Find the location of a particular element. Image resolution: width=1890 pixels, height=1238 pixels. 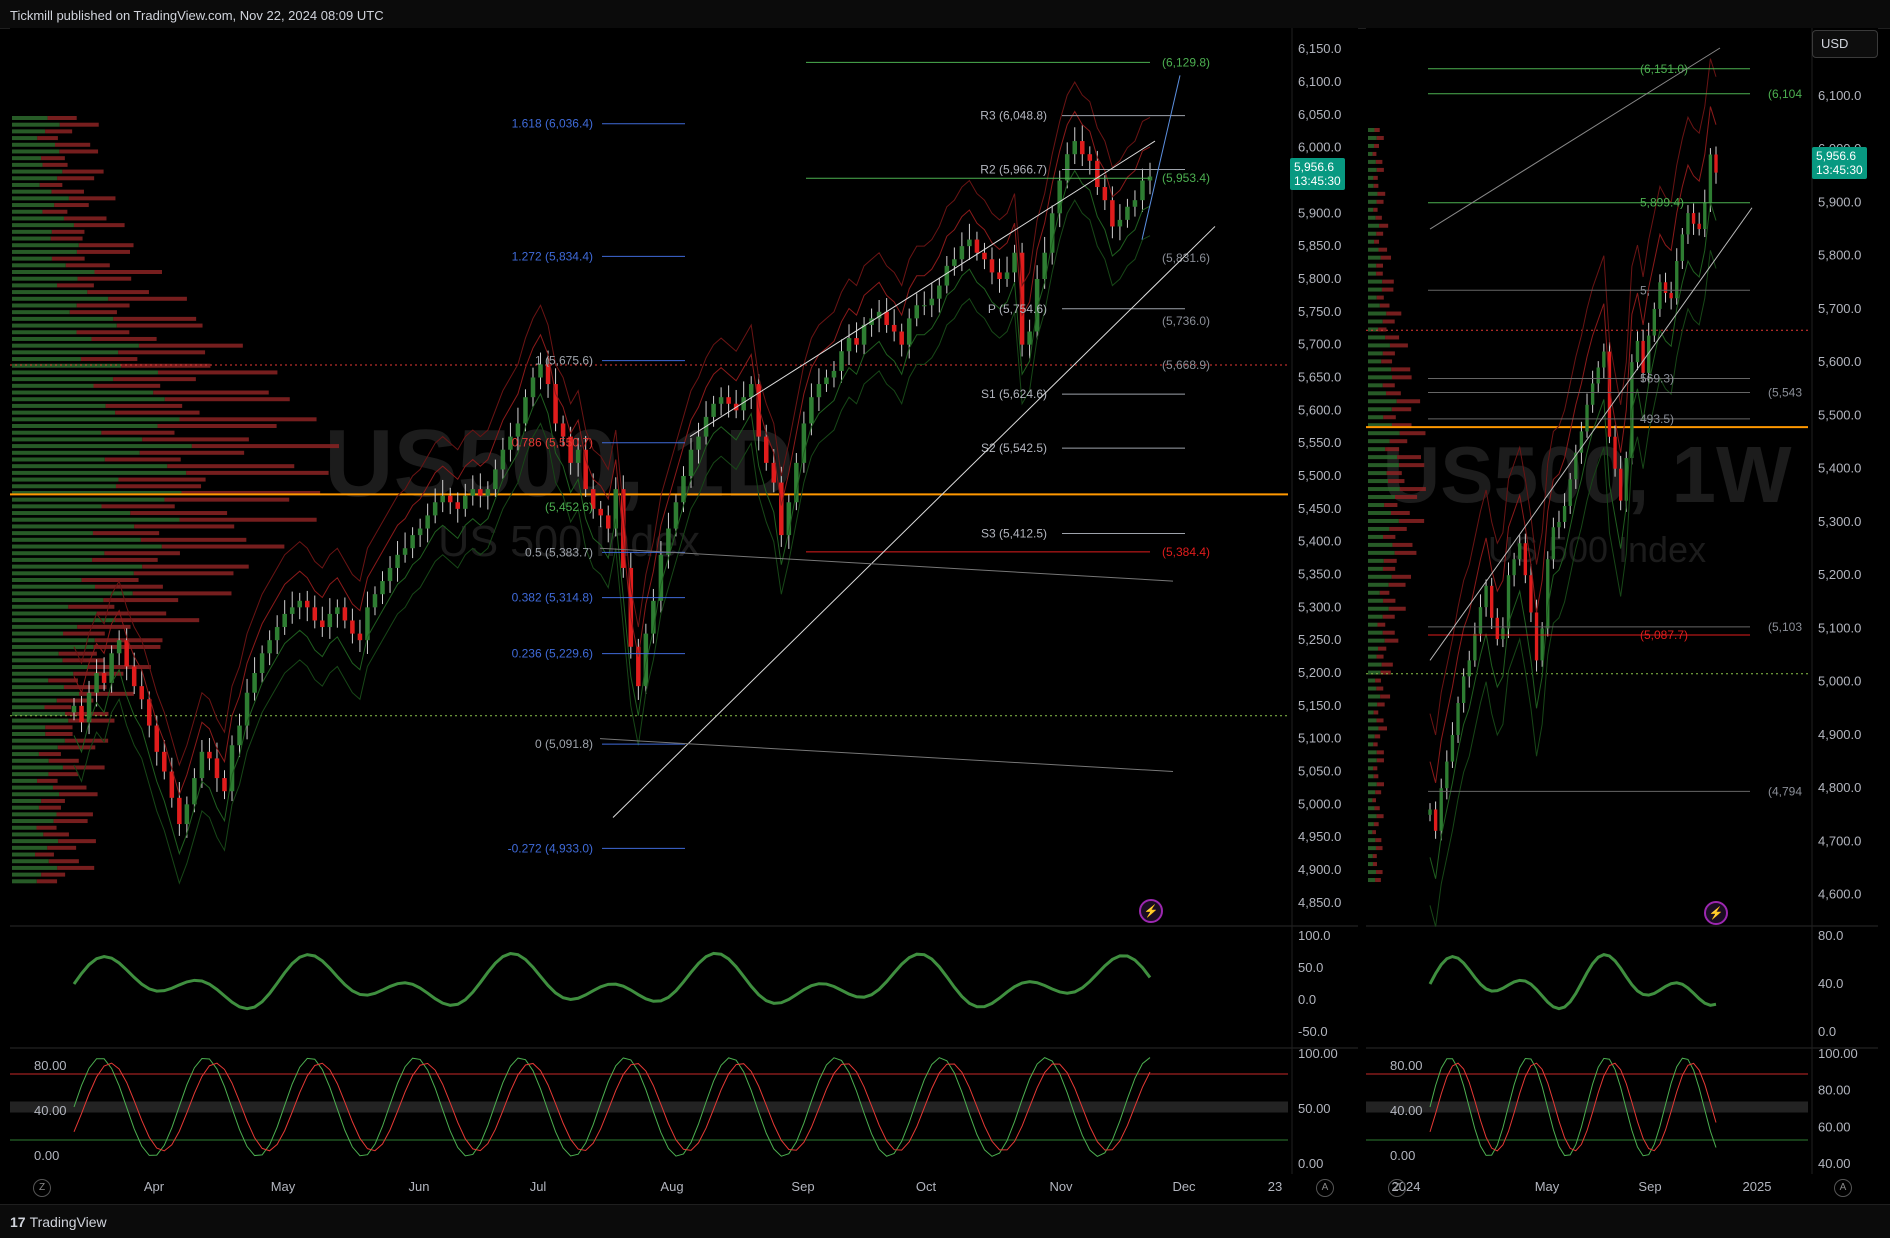

tradingview-logo: 17 TradingView is located at coordinates (58, 1222).